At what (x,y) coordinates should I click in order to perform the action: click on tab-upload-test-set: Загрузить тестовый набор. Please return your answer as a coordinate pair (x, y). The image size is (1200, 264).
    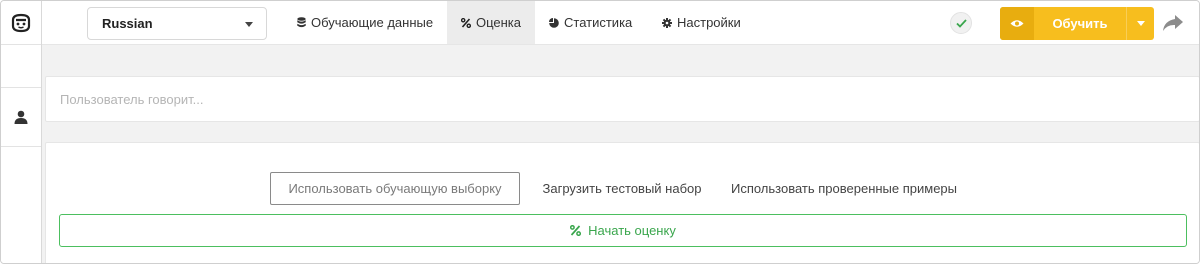
    Looking at the image, I should click on (622, 188).